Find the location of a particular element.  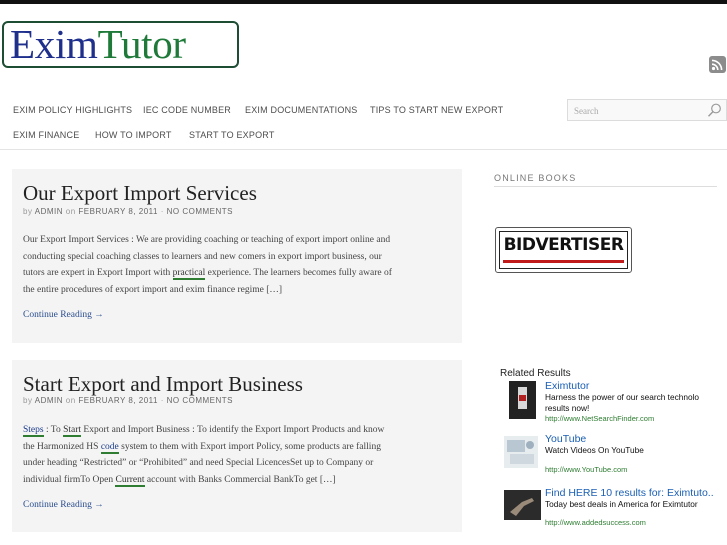

result-url: http://www.NetSearchFinder.com is located at coordinates (599, 418).